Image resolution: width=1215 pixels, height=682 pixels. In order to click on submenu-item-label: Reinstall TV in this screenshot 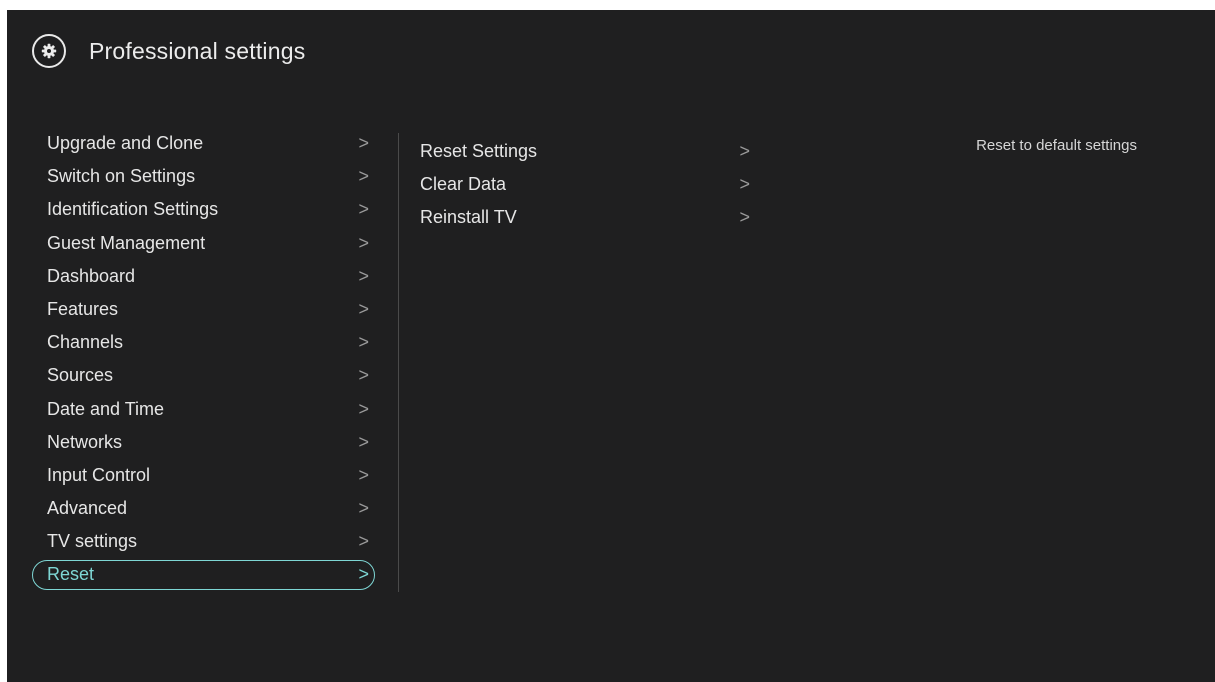, I will do `click(468, 217)`.